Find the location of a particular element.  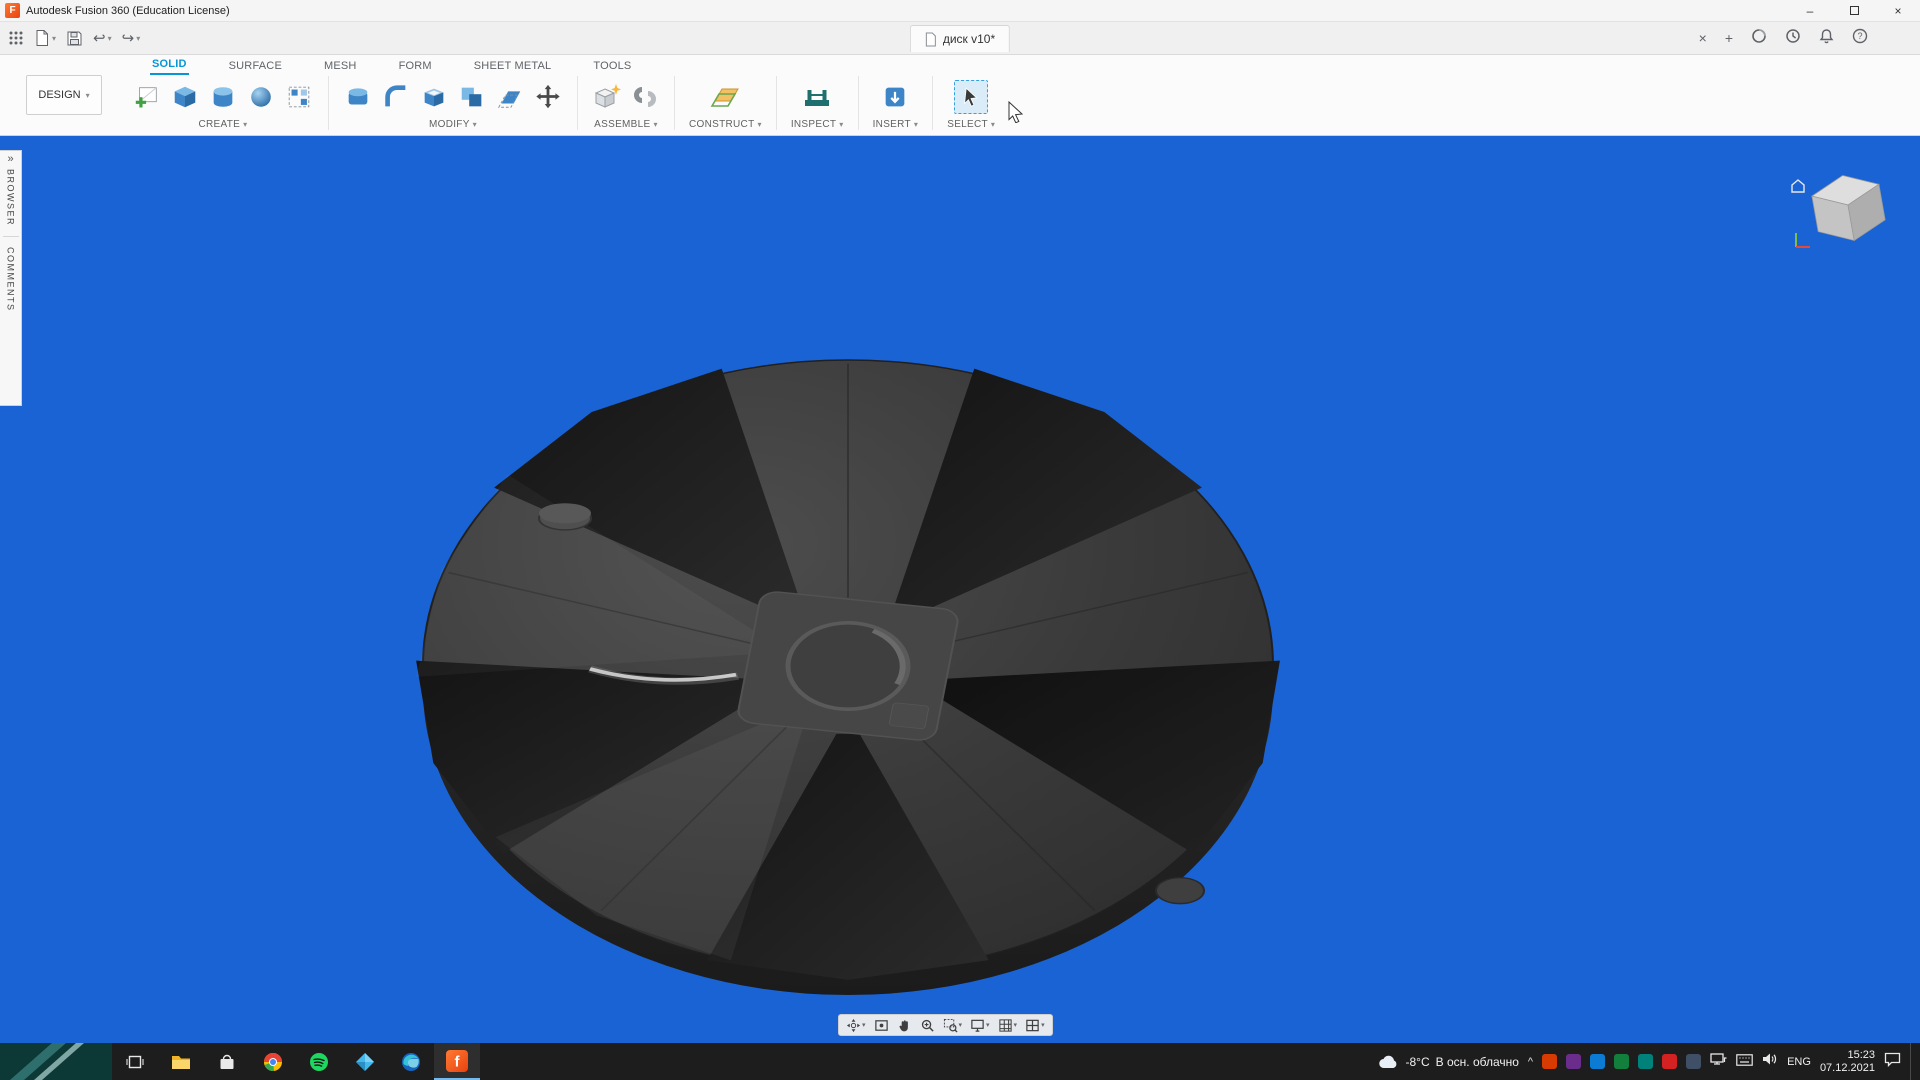

combine-icon is located at coordinates (471, 97).